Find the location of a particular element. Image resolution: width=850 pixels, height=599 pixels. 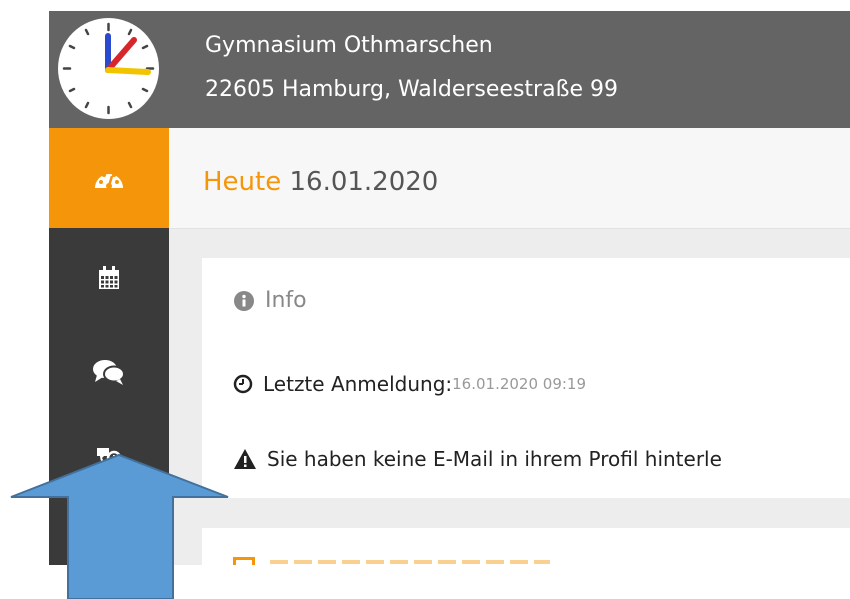

page-title: Heute 16.01.2020 is located at coordinates (320, 182).